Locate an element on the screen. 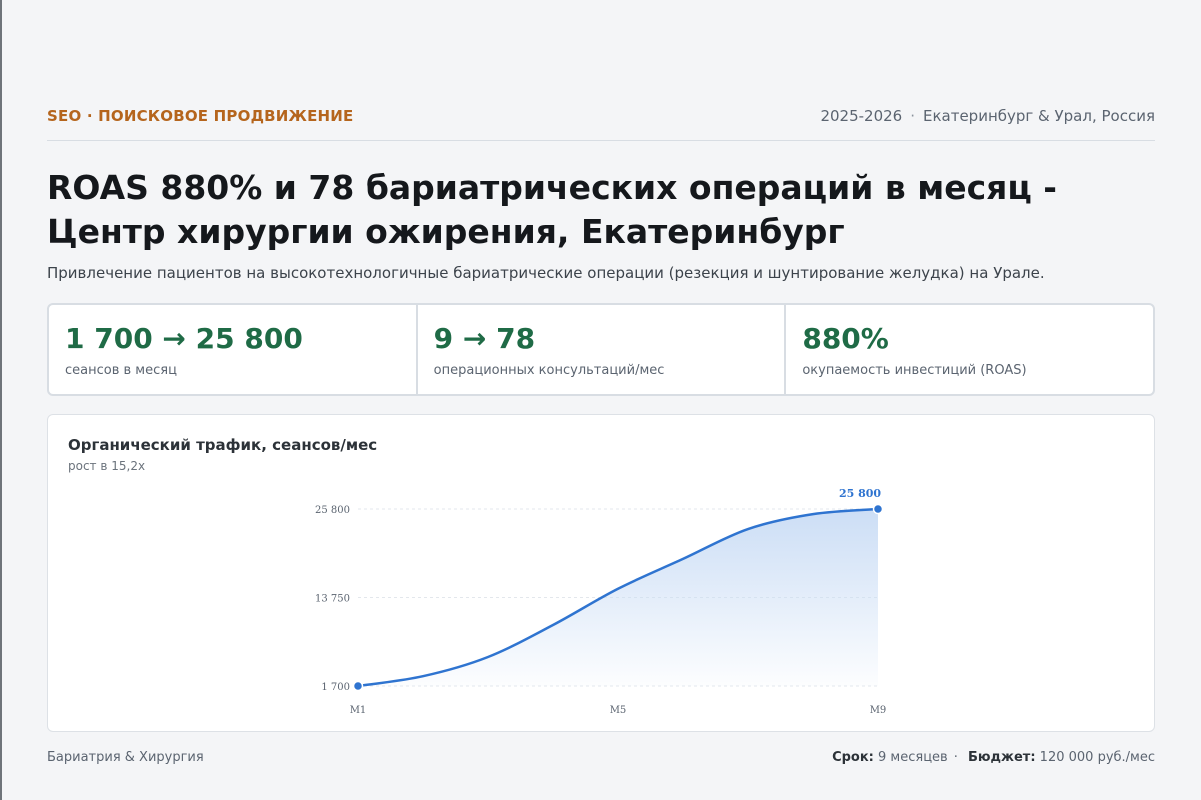 The height and width of the screenshot is (800, 1201). term-label: Срок: is located at coordinates (853, 757).